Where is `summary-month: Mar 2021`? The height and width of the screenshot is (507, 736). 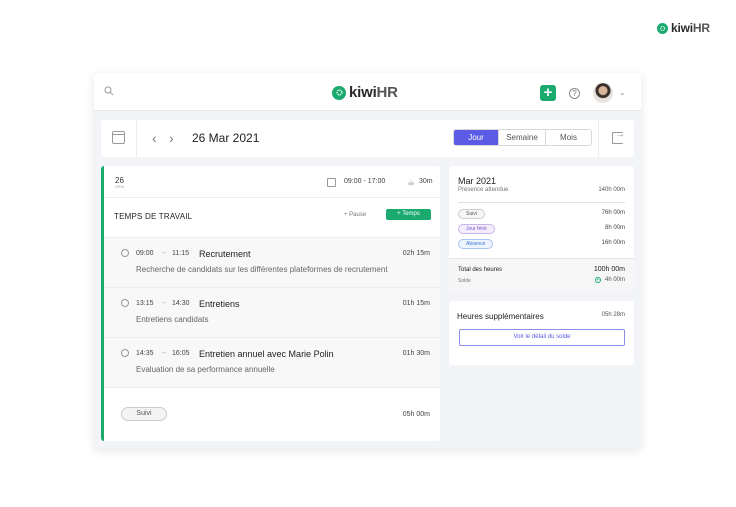 summary-month: Mar 2021 is located at coordinates (477, 181).